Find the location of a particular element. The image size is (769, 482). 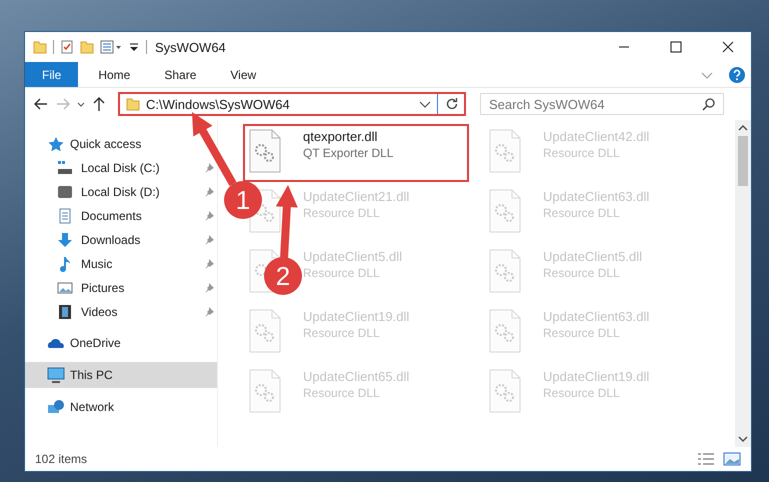

sidebar-item: Pictures is located at coordinates (121, 288).